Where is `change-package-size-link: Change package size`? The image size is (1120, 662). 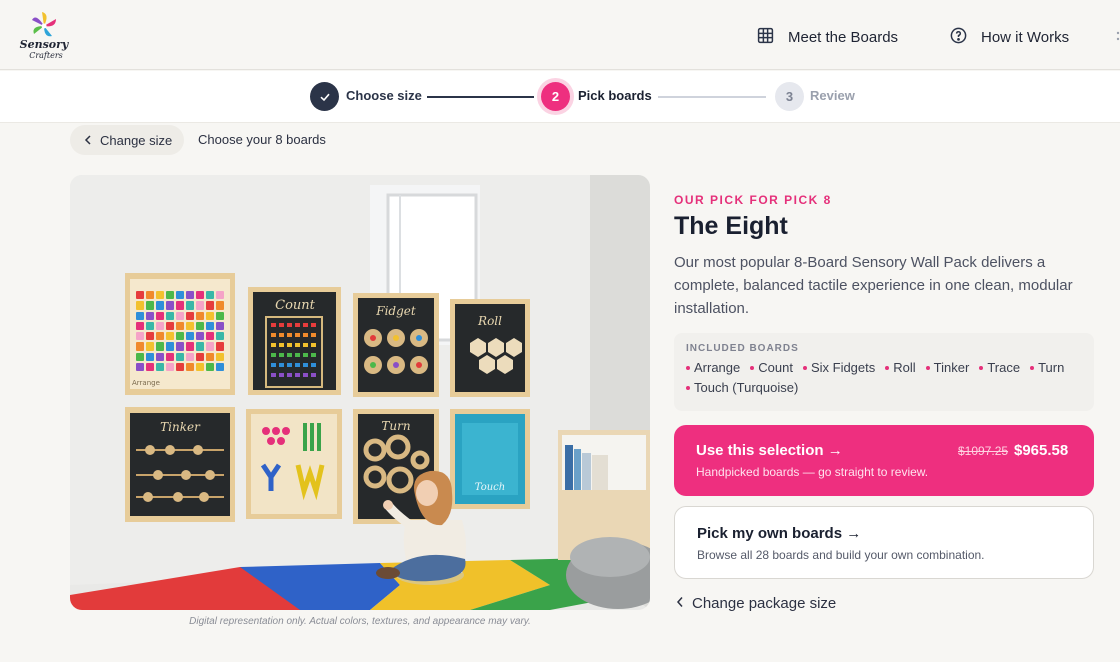 change-package-size-link: Change package size is located at coordinates (756, 603).